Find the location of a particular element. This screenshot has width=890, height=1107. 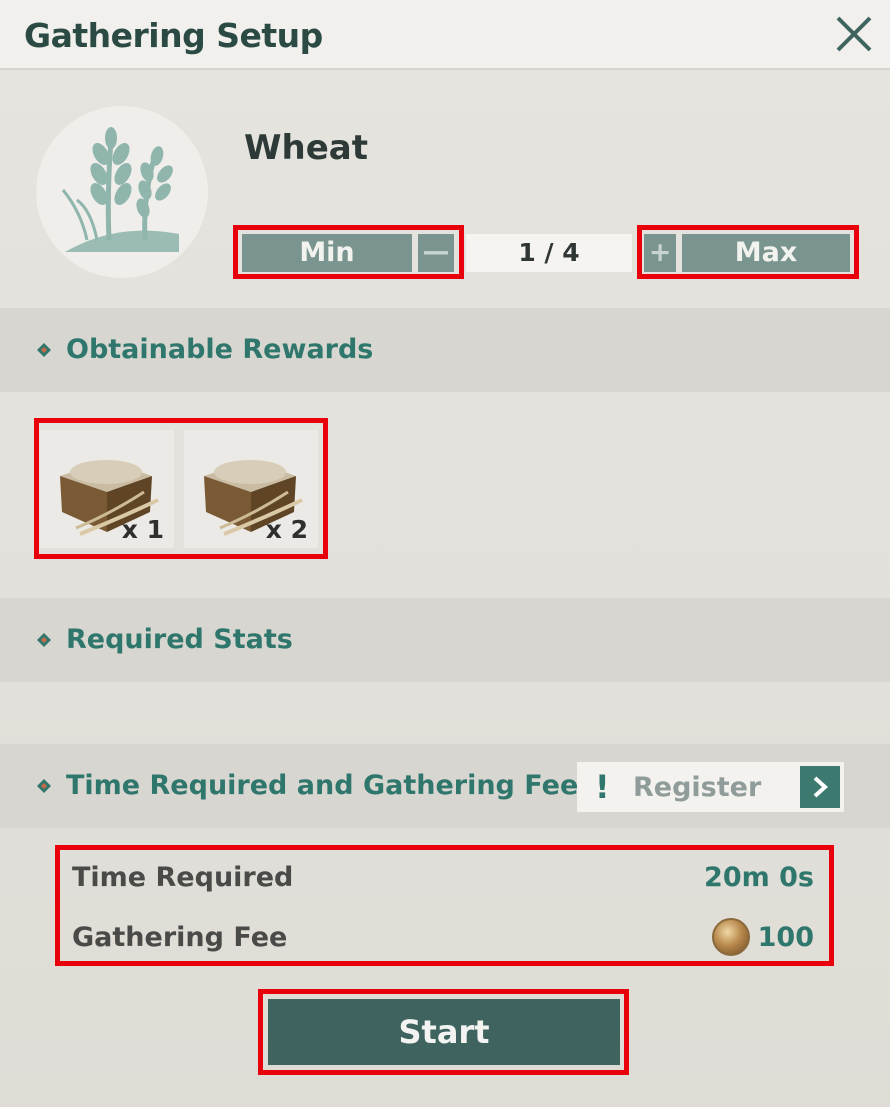

reward-slot-1: x 1 is located at coordinates (107, 489).